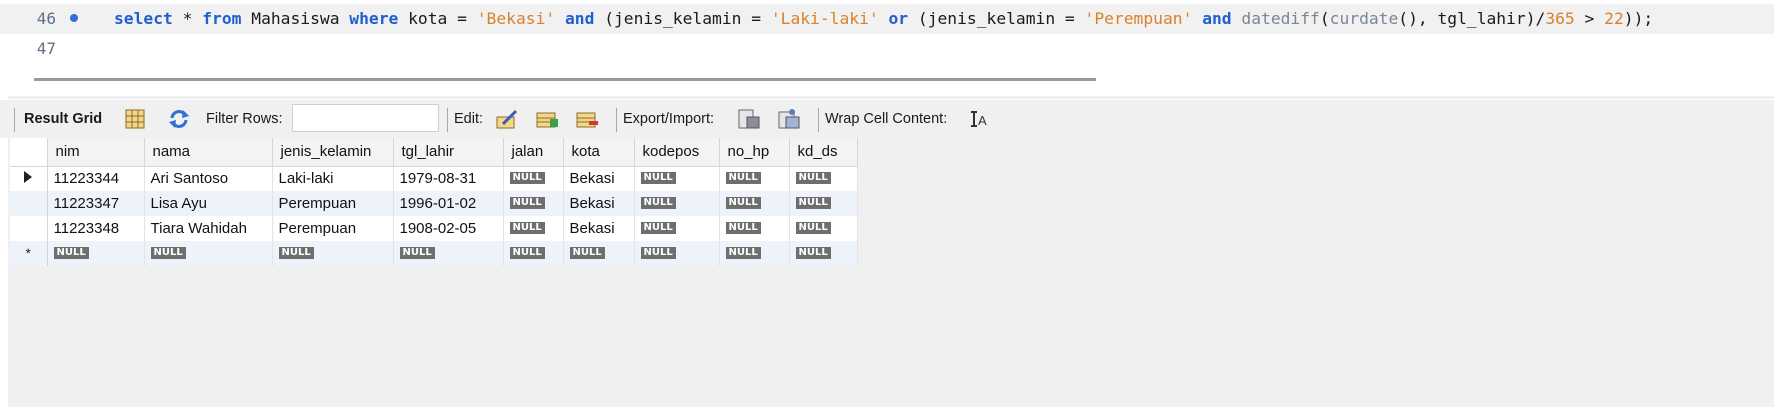  What do you see at coordinates (96, 228) in the screenshot?
I see `cell-nim: 11223348` at bounding box center [96, 228].